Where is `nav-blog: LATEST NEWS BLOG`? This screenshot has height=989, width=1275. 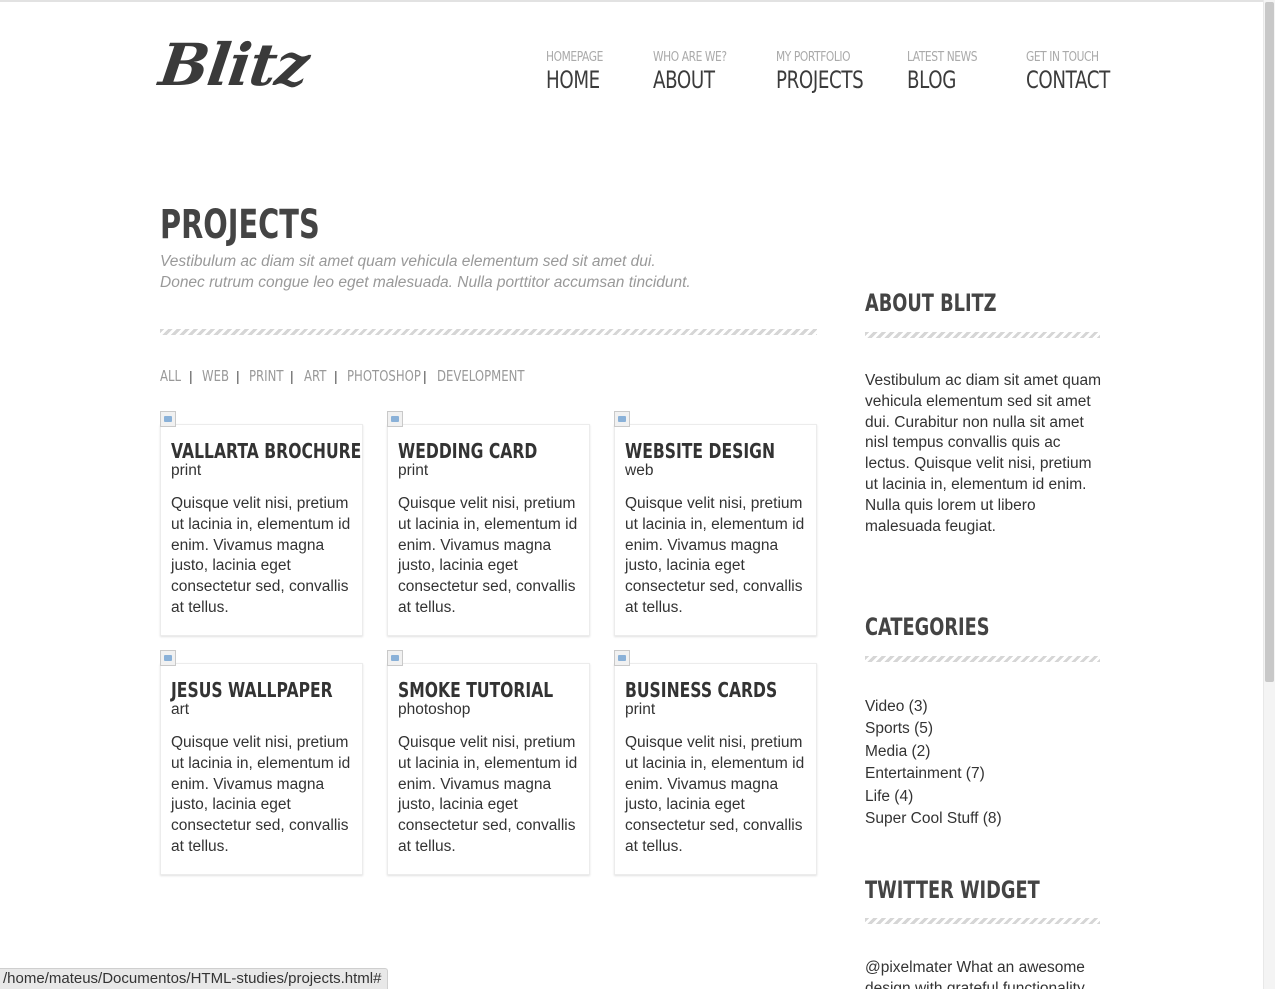 nav-blog: LATEST NEWS BLOG is located at coordinates (949, 72).